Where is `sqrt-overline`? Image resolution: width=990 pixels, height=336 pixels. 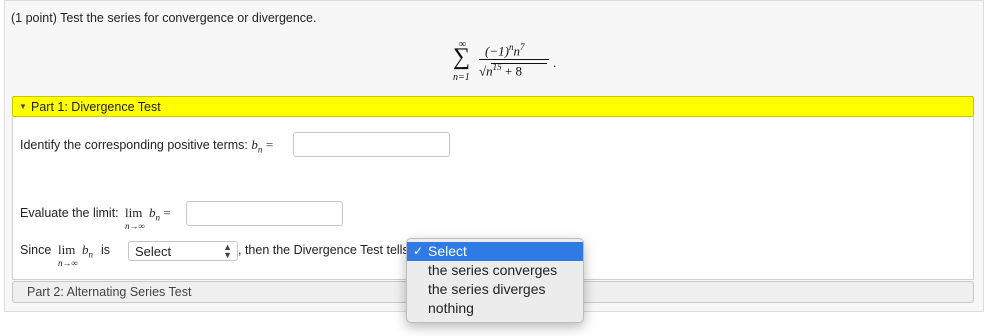 sqrt-overline is located at coordinates (519, 63).